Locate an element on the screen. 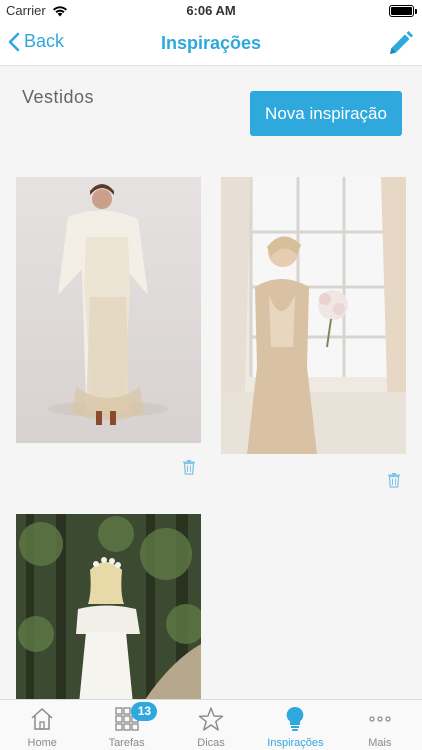  tab-inspiracoes: Inspirações is located at coordinates (295, 725).